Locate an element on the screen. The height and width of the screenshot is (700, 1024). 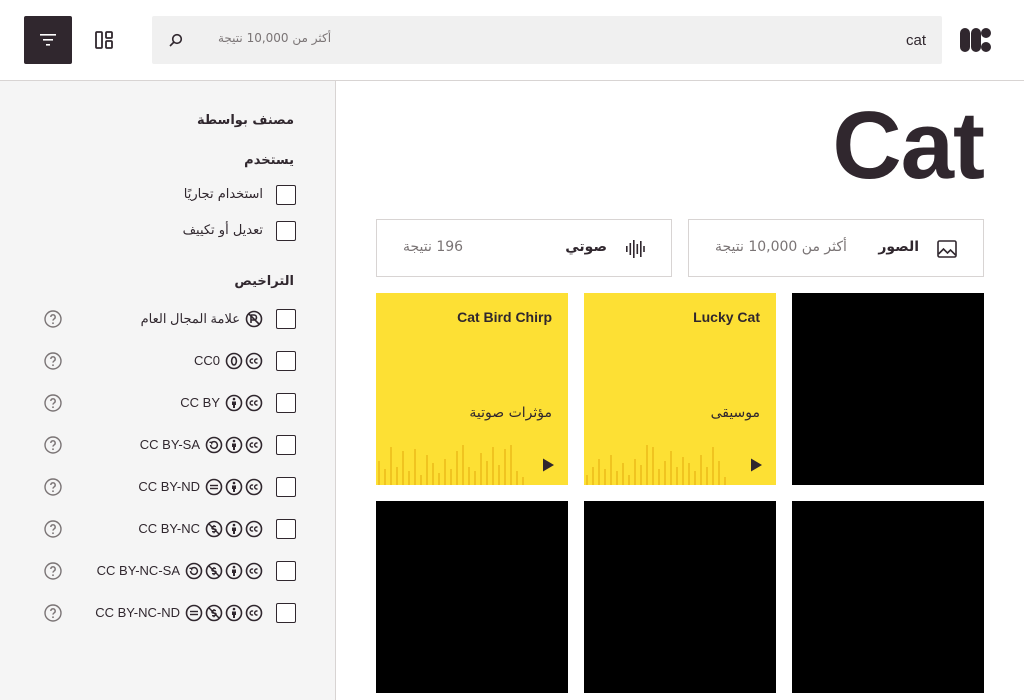
search-icon is located at coordinates (176, 40).